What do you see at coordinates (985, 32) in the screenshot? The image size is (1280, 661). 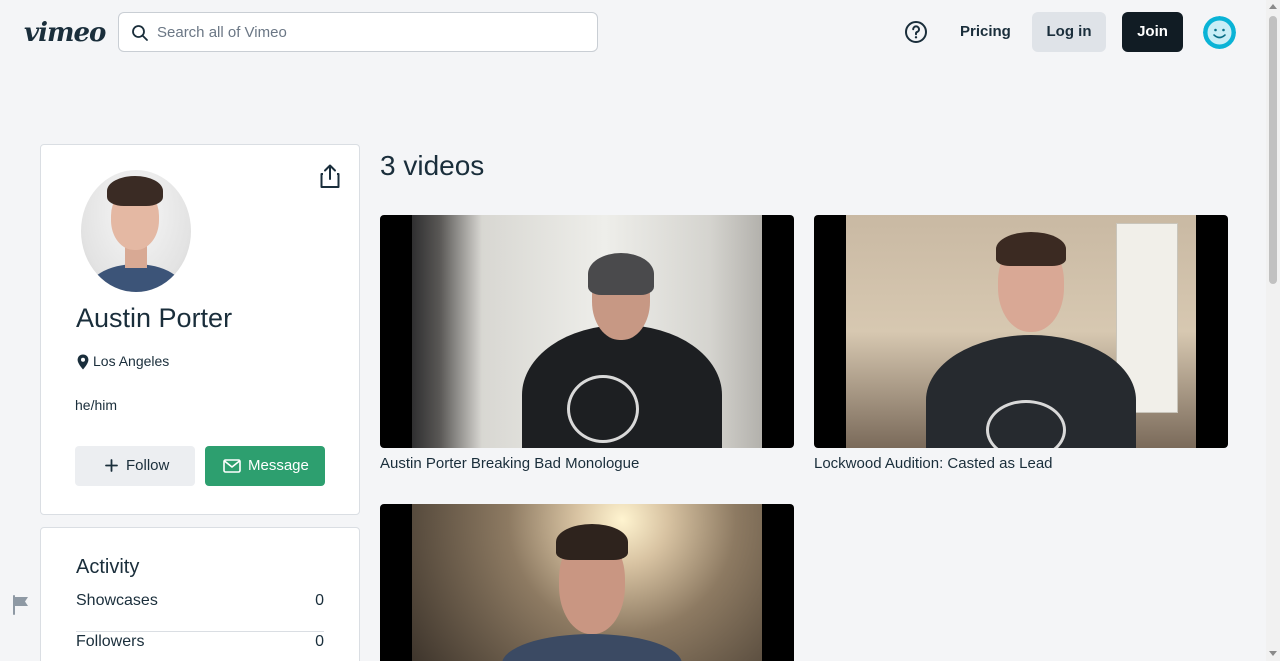 I see `pricing-link: Pricing` at bounding box center [985, 32].